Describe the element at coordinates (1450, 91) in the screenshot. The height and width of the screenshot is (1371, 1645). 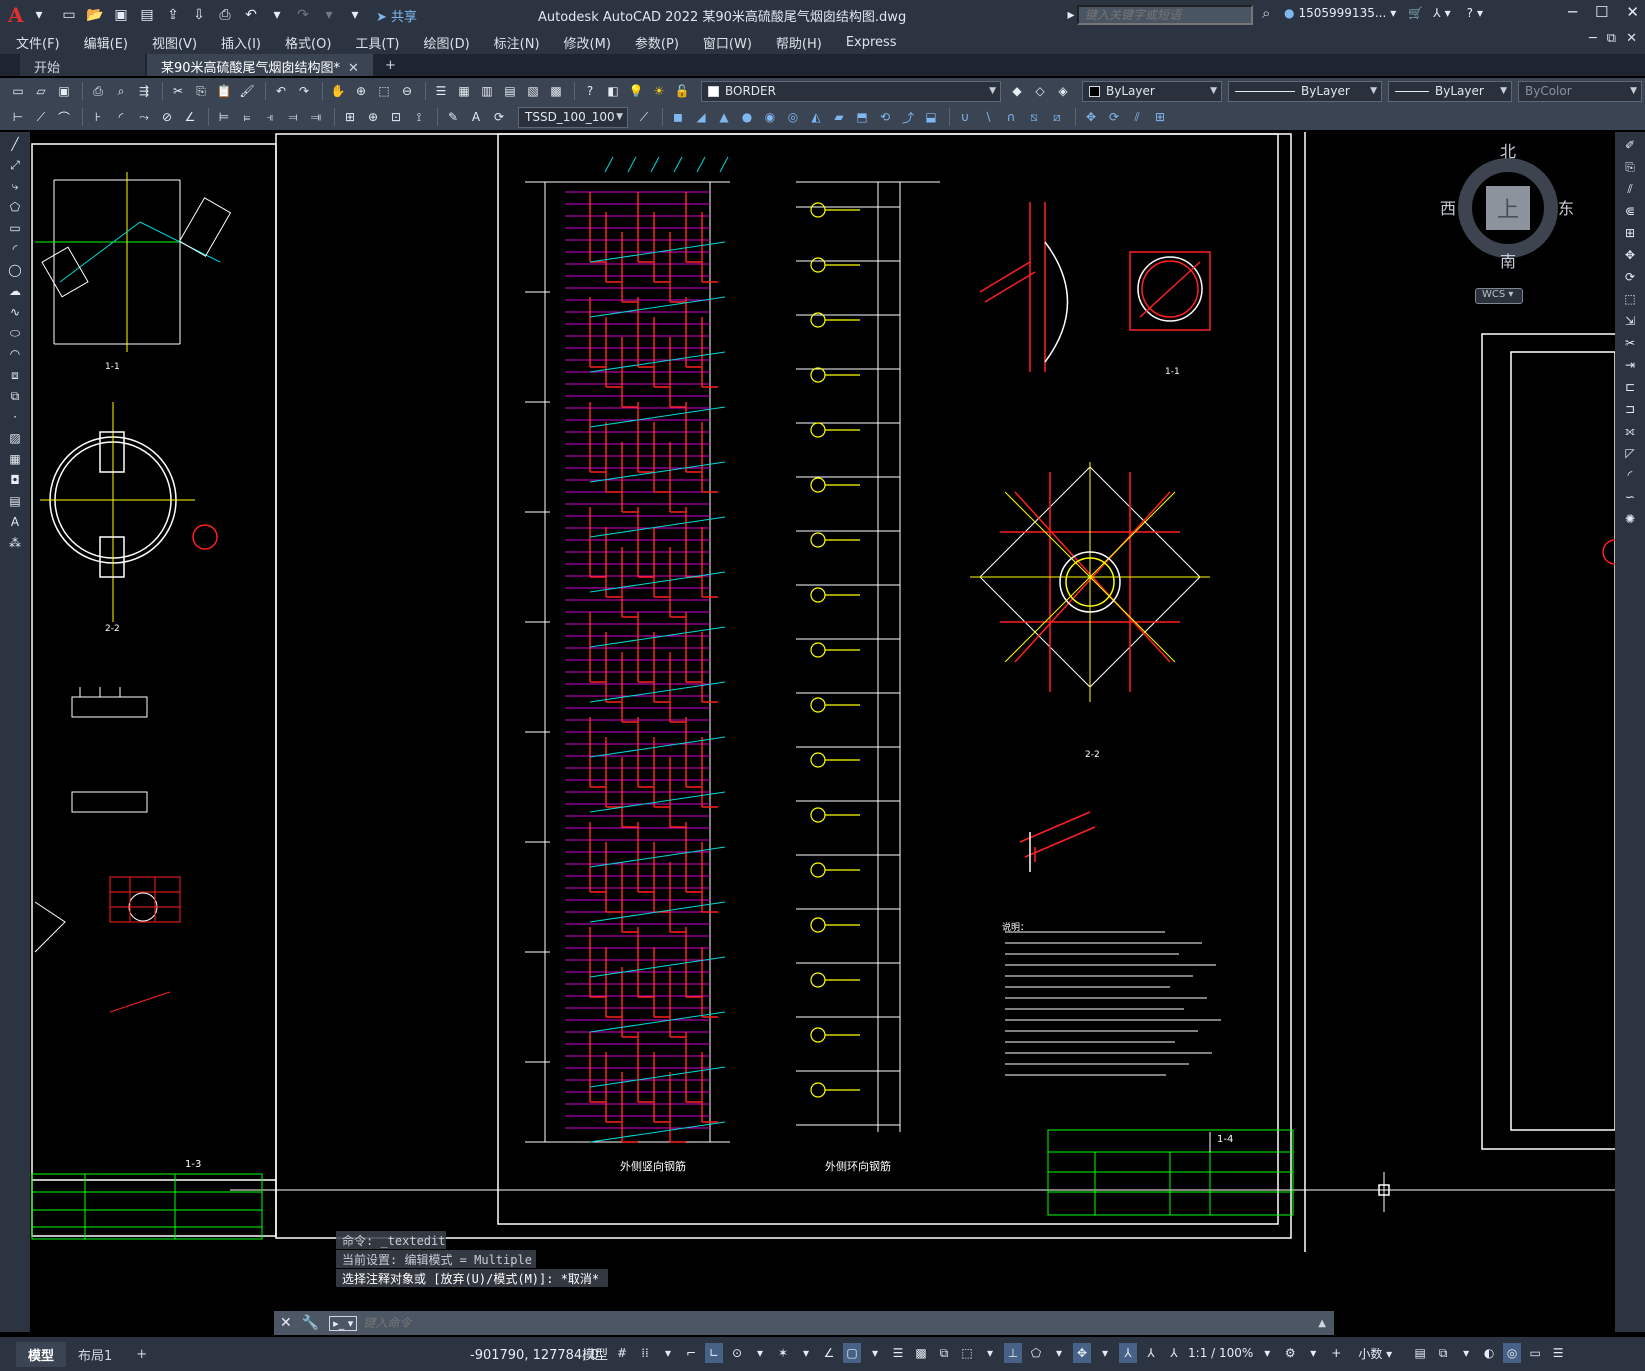
I see `lineweight-combo: ByLayer ▼` at that location.